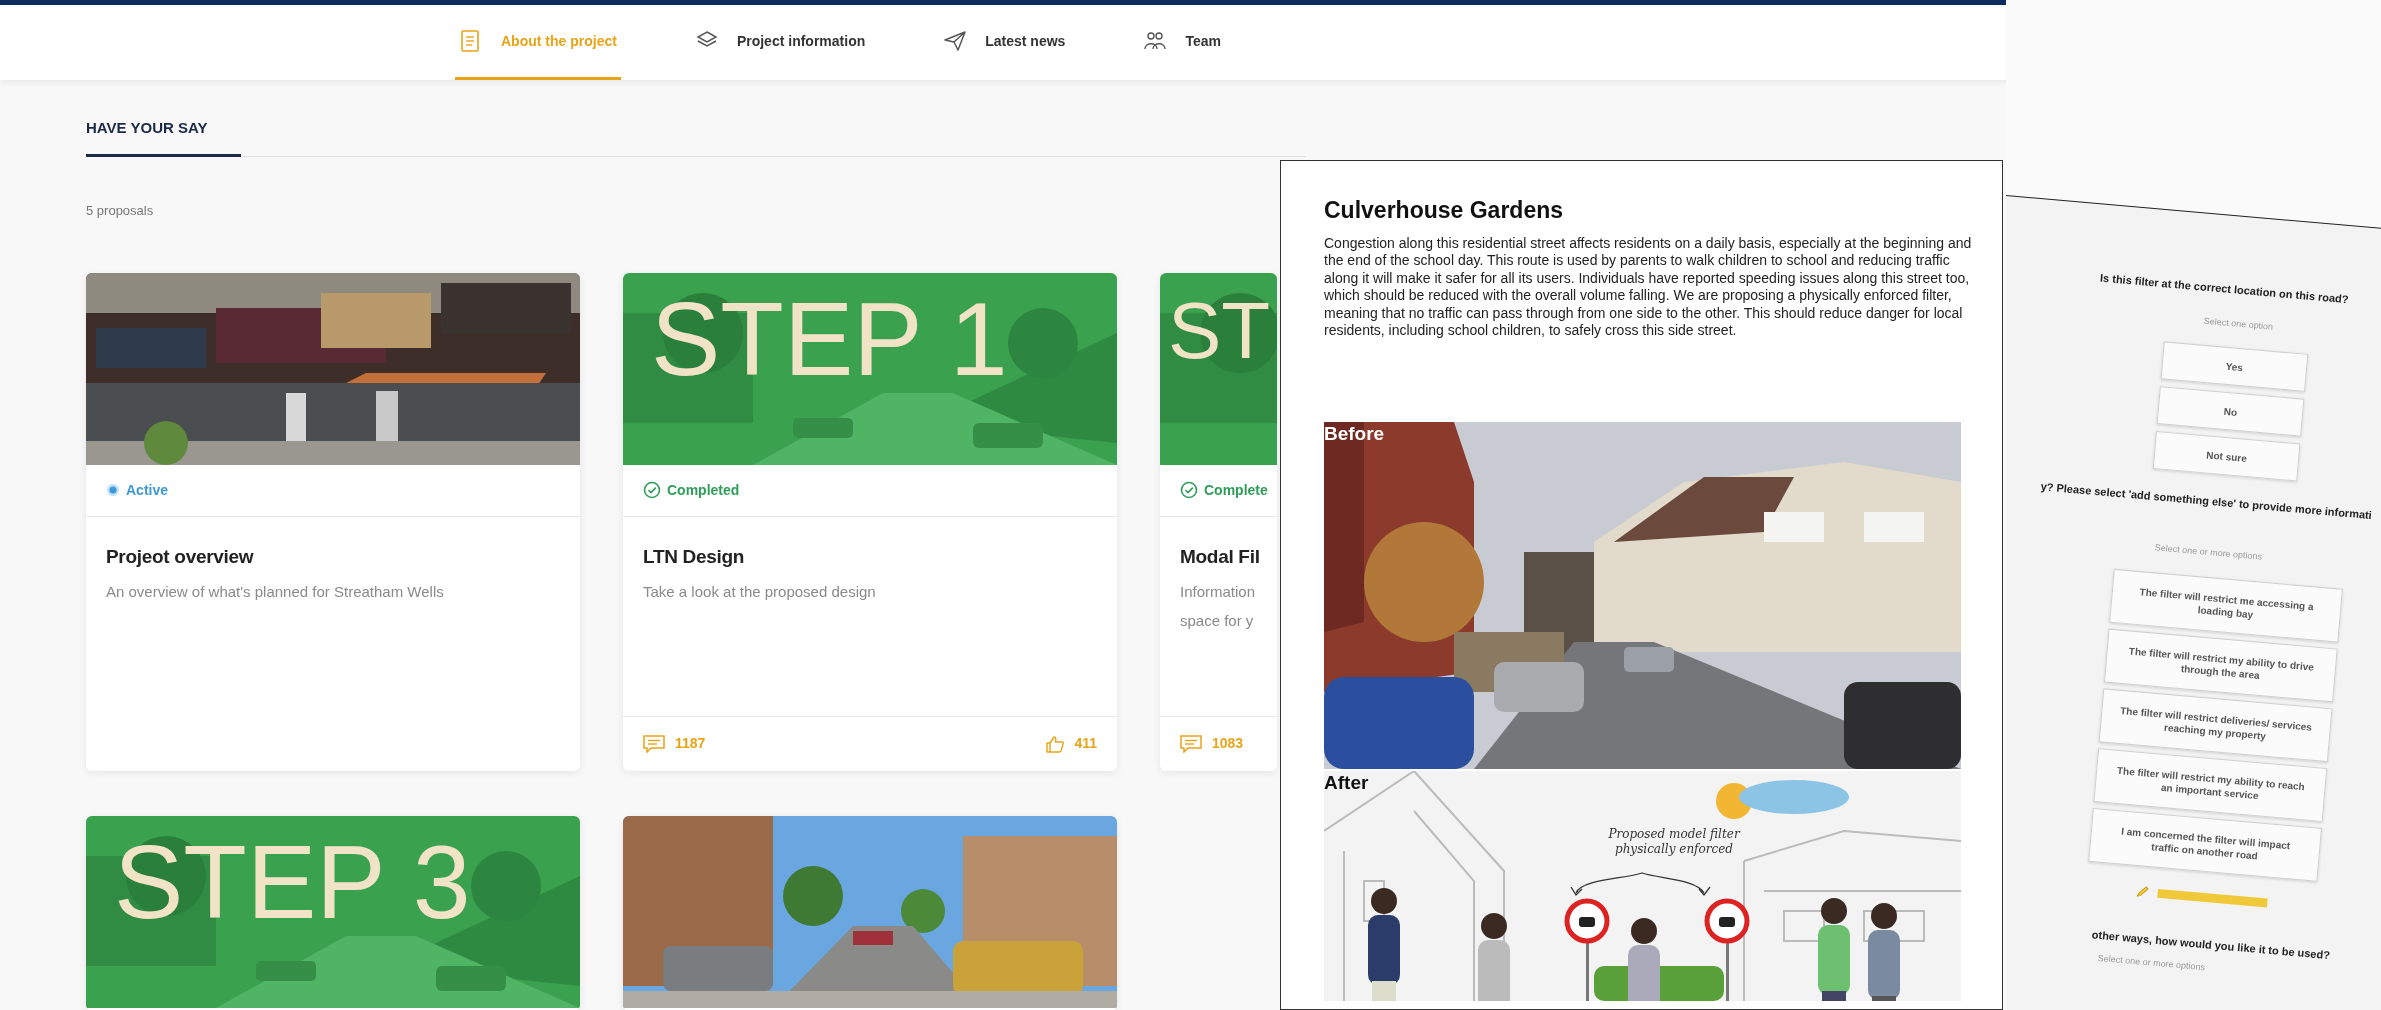 The image size is (2381, 1010). Describe the element at coordinates (703, 490) in the screenshot. I see `status-label: Completed` at that location.